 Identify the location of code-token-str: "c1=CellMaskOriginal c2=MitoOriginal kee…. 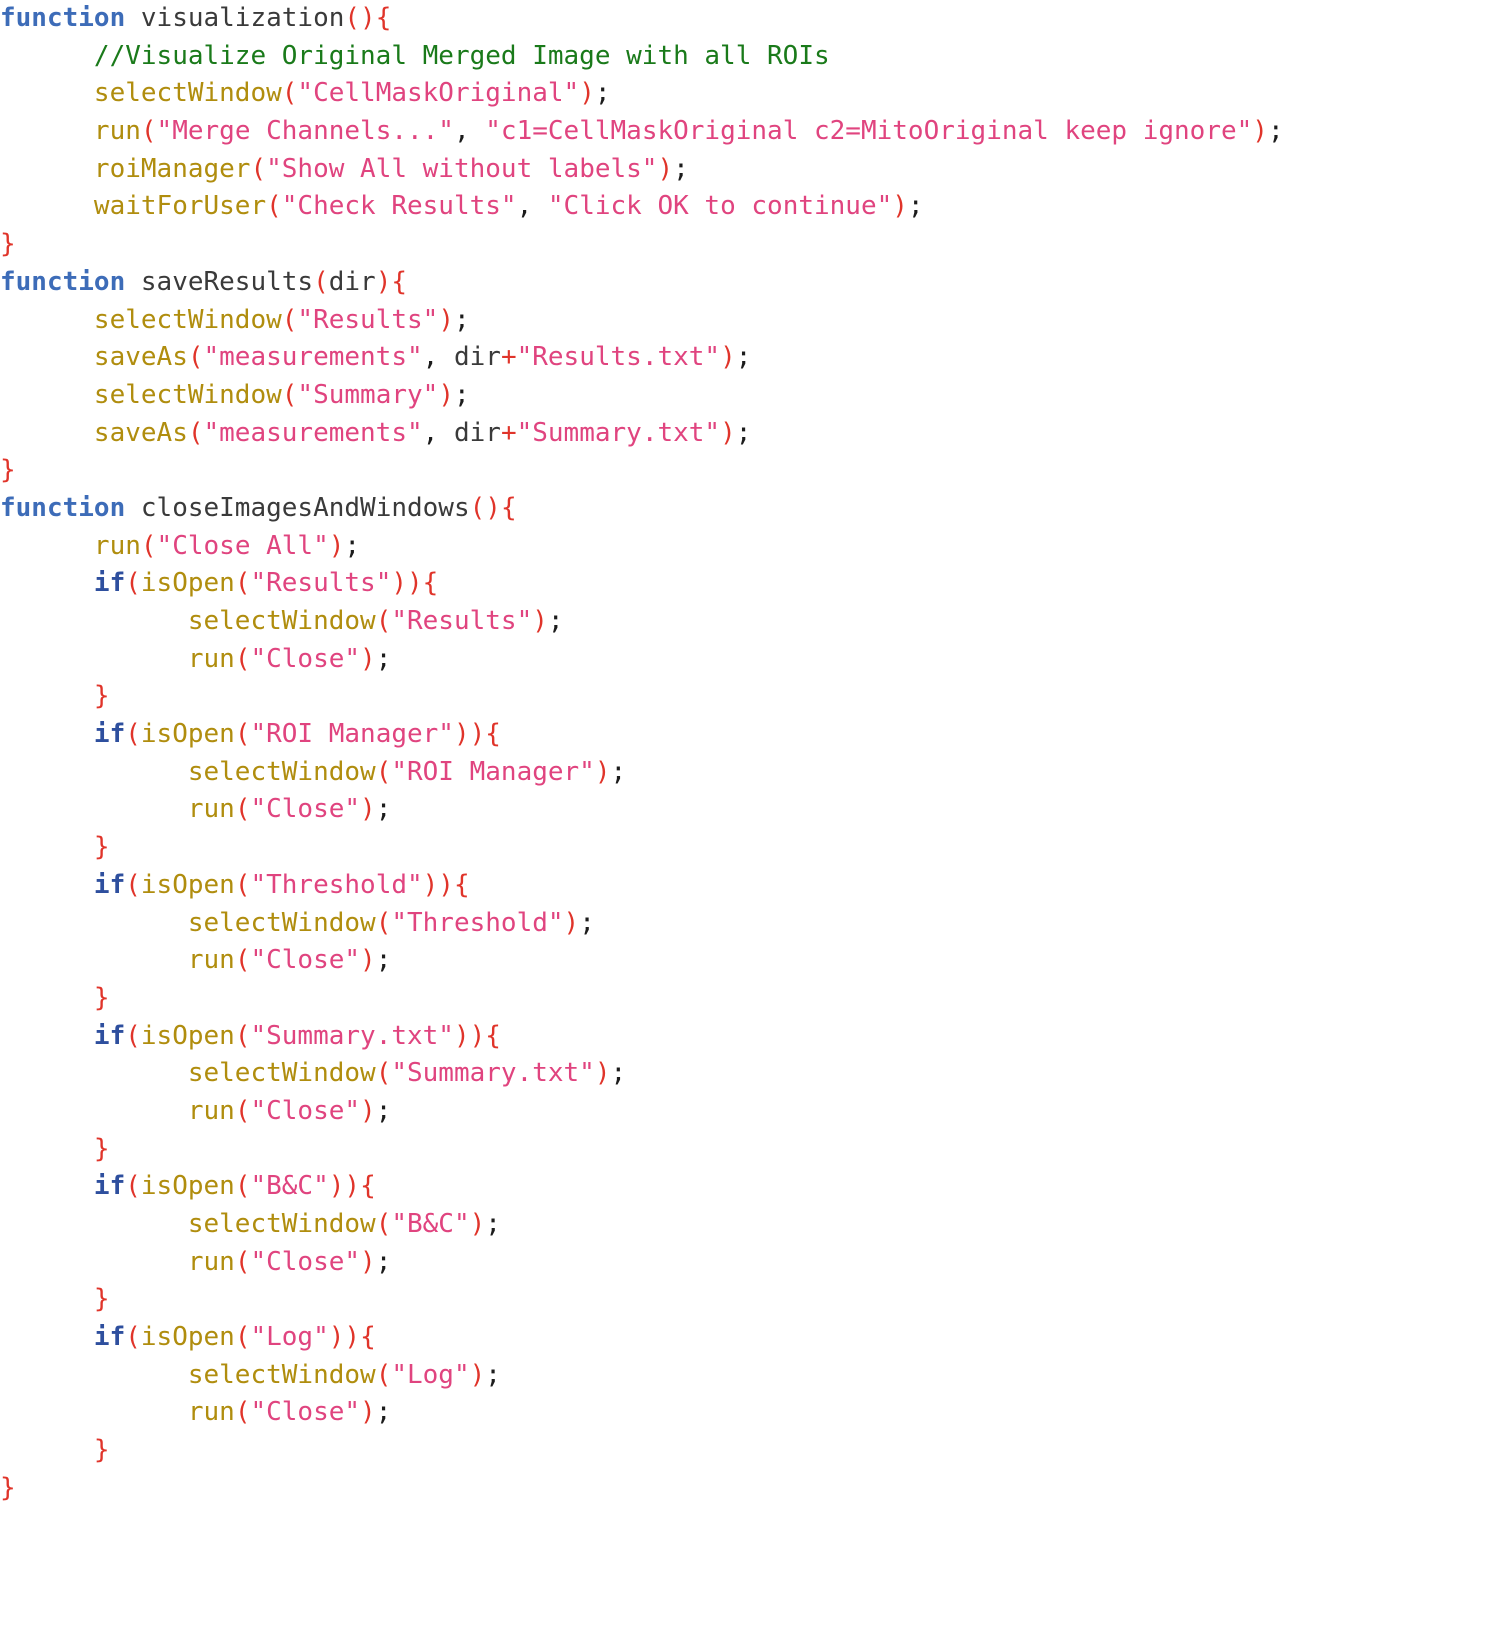
(869, 131).